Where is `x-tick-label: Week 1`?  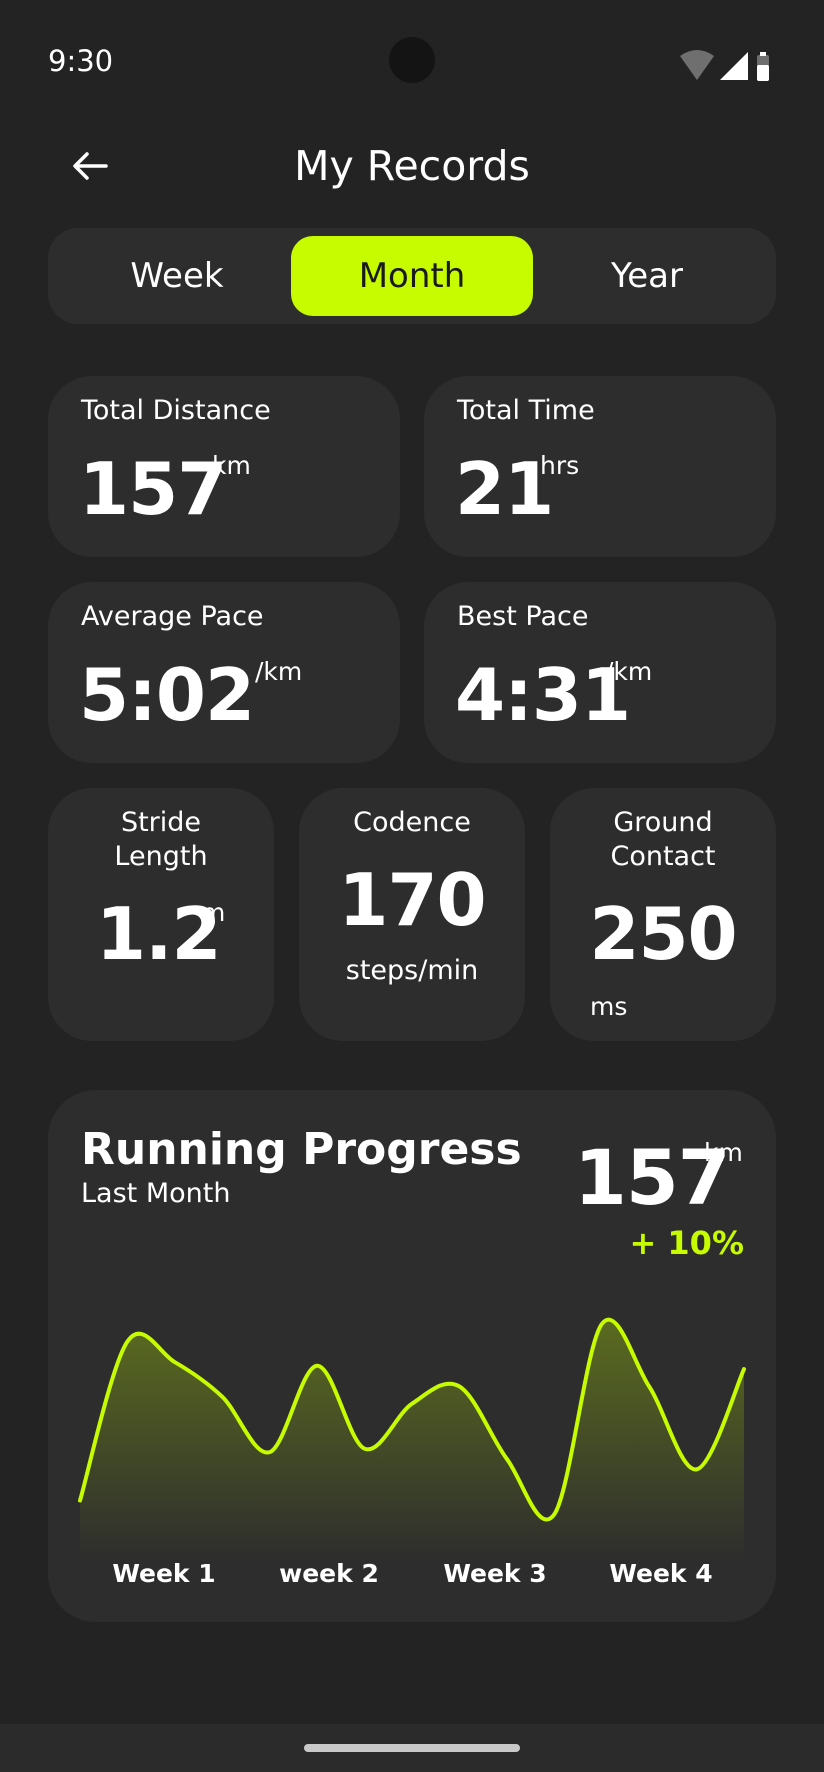 x-tick-label: Week 1 is located at coordinates (163, 1573).